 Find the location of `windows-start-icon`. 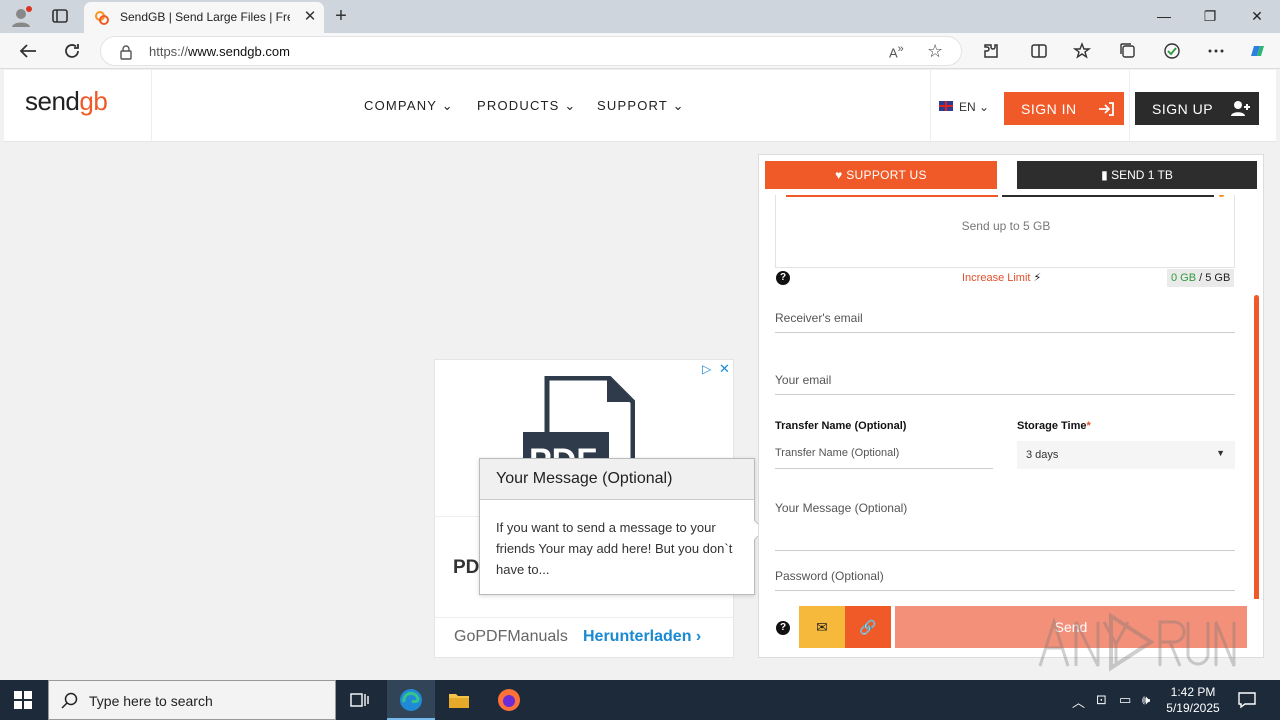

windows-start-icon is located at coordinates (23, 700).